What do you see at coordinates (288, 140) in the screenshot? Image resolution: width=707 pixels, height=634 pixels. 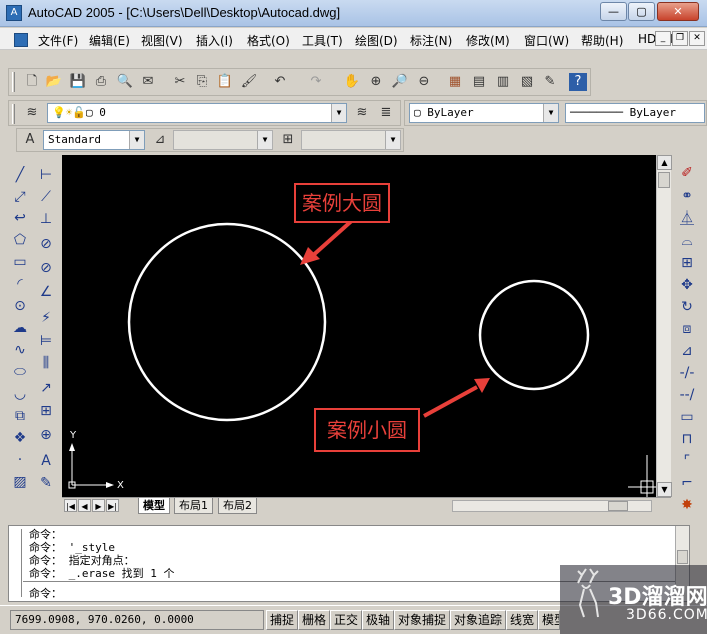 I see `table-style-icon: ⊞` at bounding box center [288, 140].